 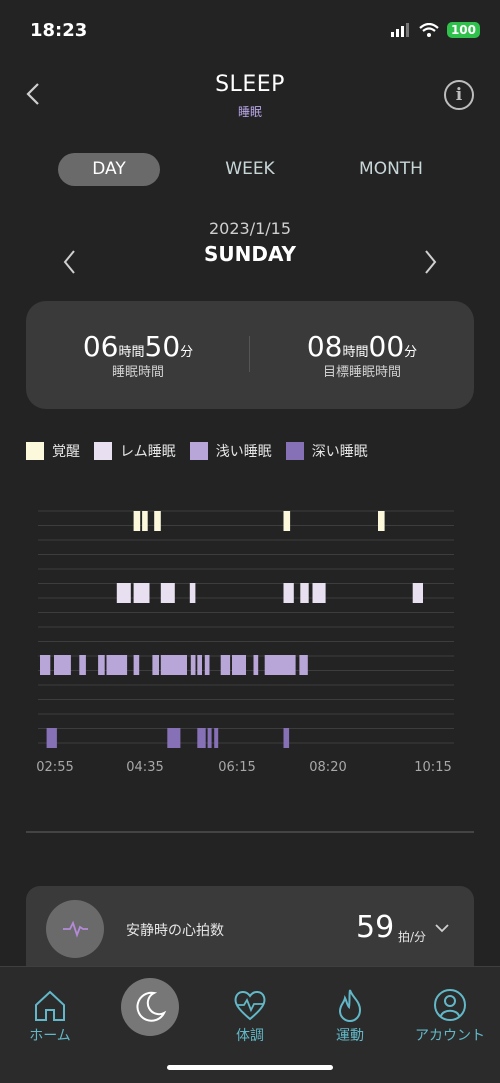 I want to click on next-day-chevron-icon, so click(x=430, y=262).